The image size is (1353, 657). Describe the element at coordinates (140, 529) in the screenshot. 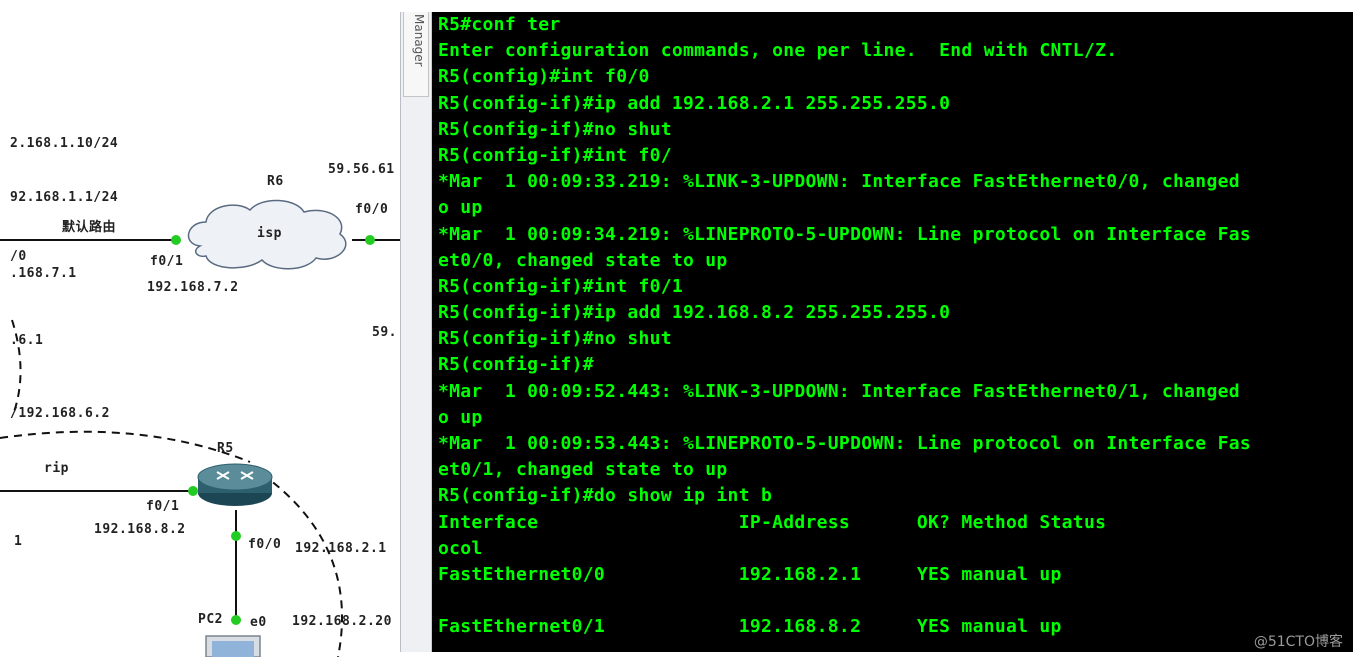

I see `ip-label: 192.168.8.2` at that location.